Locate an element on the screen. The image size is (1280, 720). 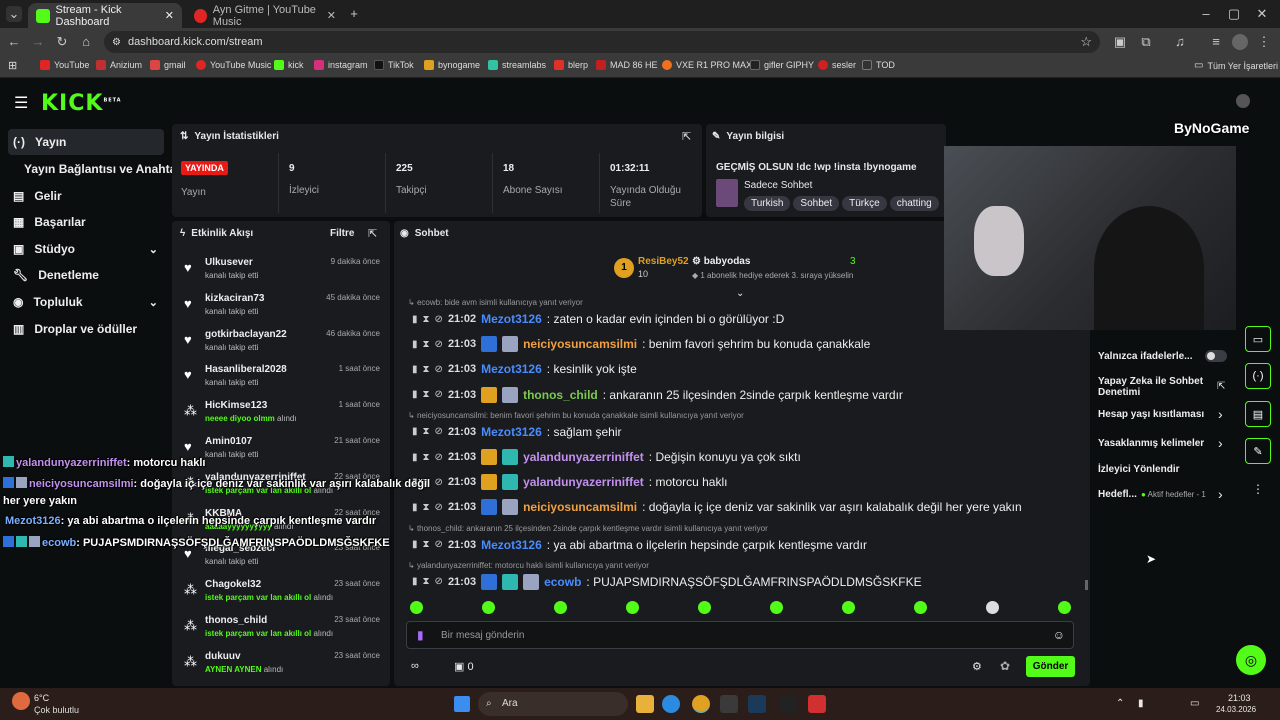
media-icon: ♫ is located at coordinates (1180, 42).